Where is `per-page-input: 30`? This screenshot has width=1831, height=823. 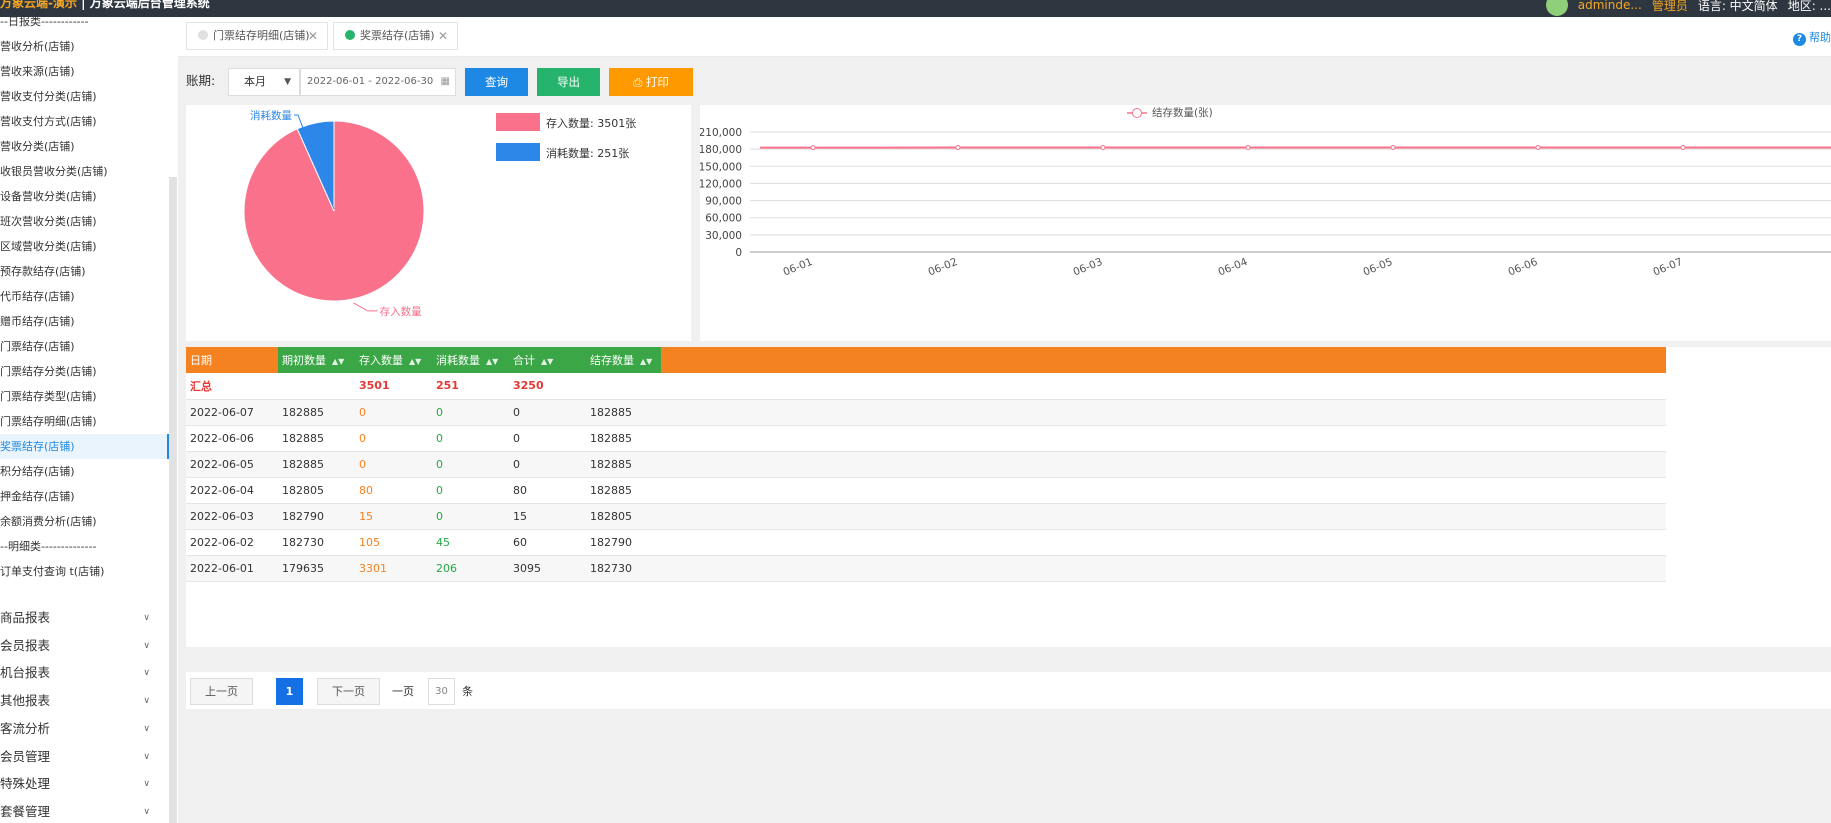
per-page-input: 30 is located at coordinates (441, 691).